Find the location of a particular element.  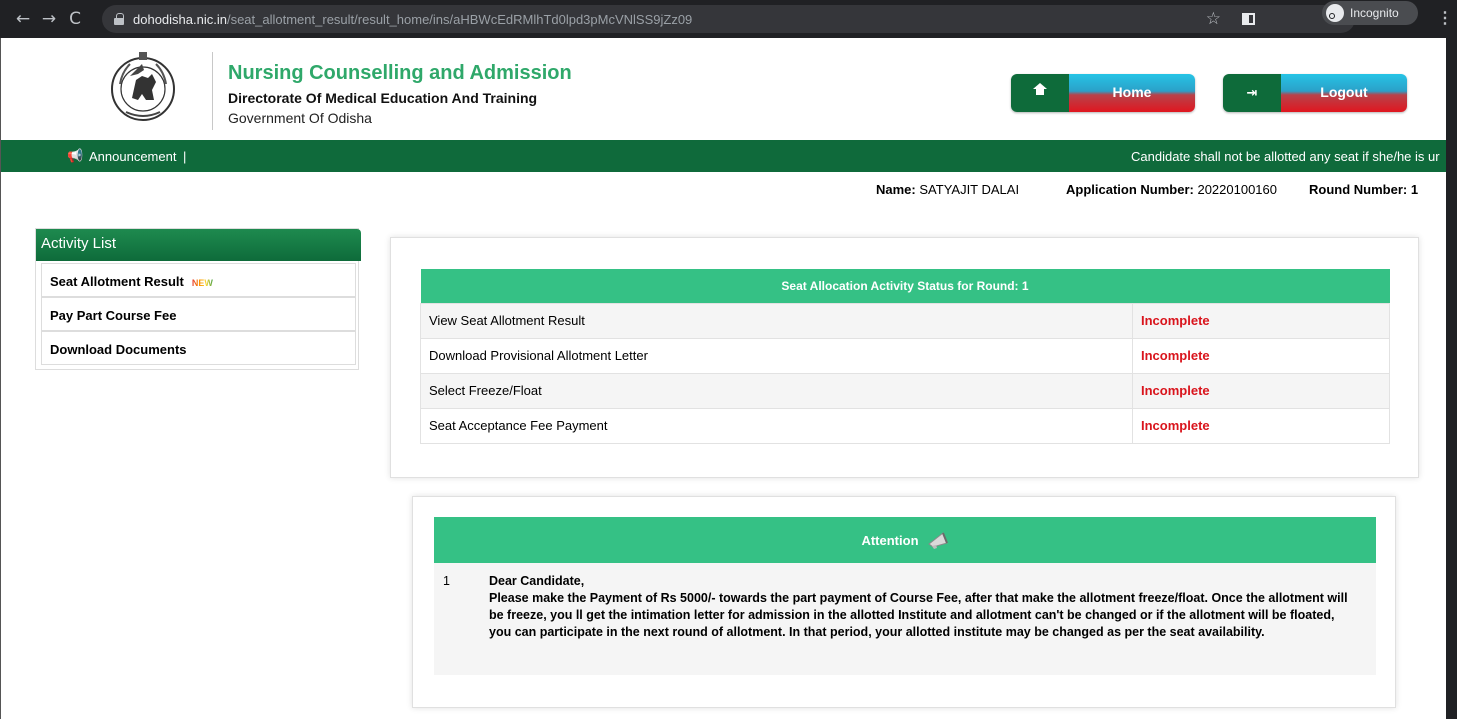

table-row: Seat Acceptance Fee Payment Incomplete is located at coordinates (905, 425).